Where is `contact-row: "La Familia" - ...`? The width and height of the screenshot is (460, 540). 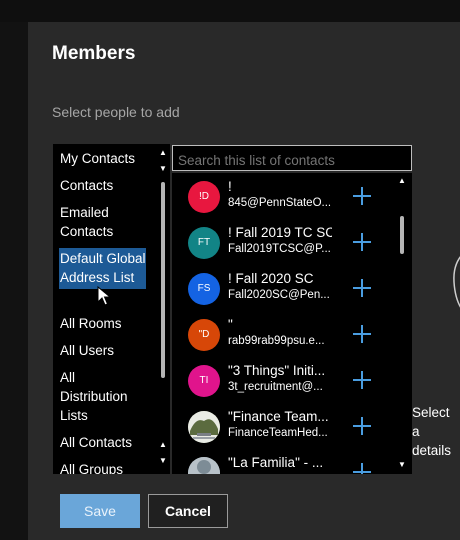 contact-row: "La Familia" - ... is located at coordinates (286, 462).